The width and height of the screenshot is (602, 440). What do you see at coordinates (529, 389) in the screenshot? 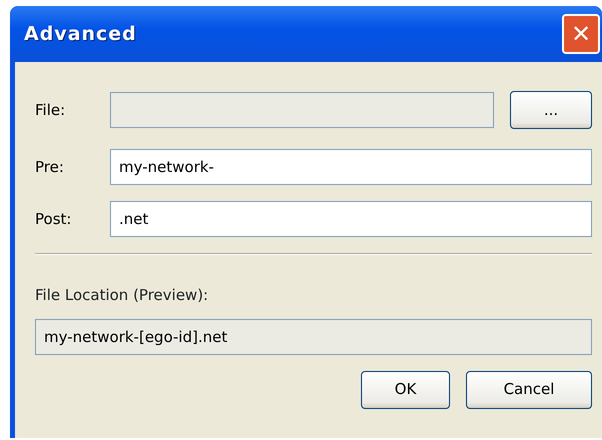
I see `cancel-button: Cancel` at bounding box center [529, 389].